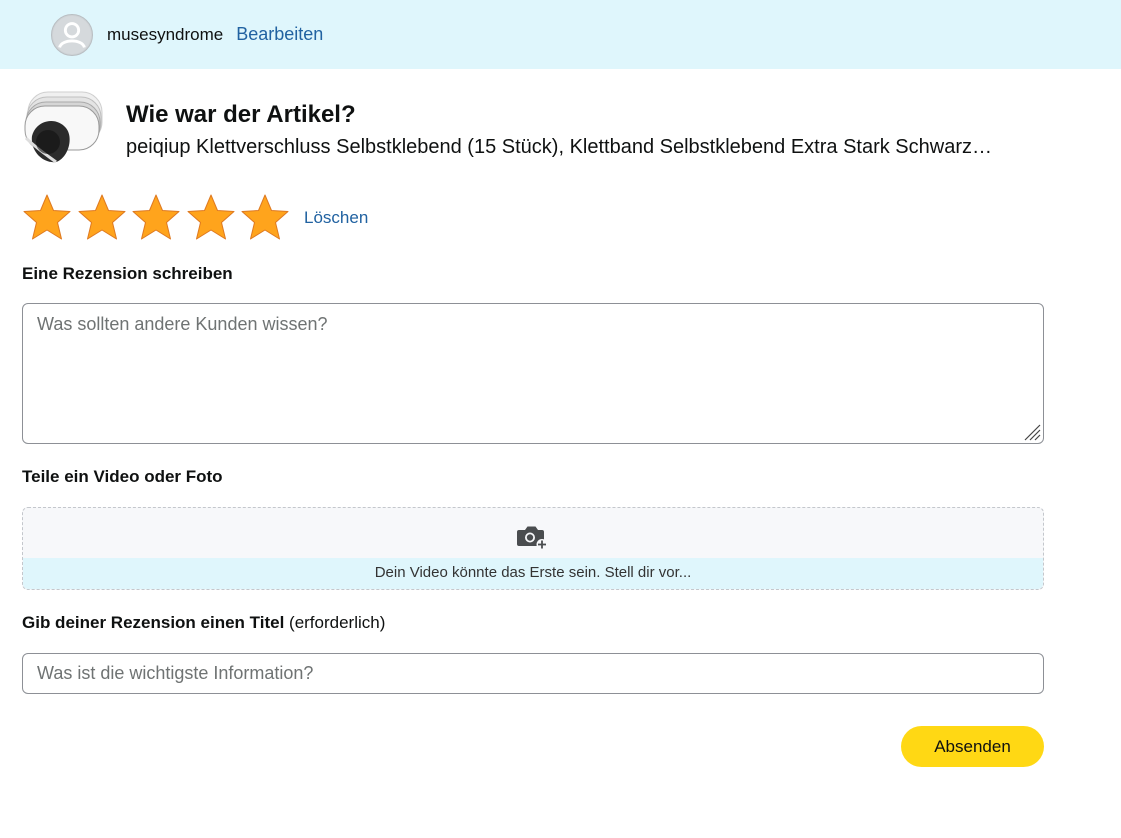  What do you see at coordinates (337, 622) in the screenshot?
I see `title-required-note: (erforderlich)` at bounding box center [337, 622].